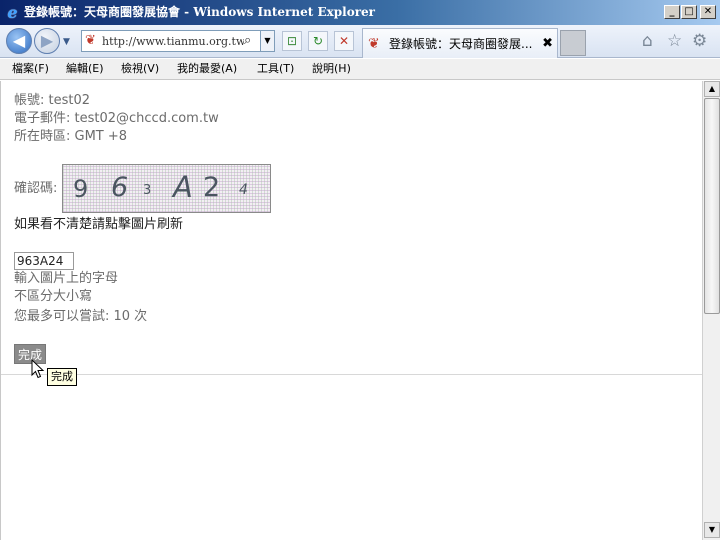 Image resolution: width=720 pixels, height=540 pixels. What do you see at coordinates (81, 189) in the screenshot?
I see `captcha-char: 9` at bounding box center [81, 189].